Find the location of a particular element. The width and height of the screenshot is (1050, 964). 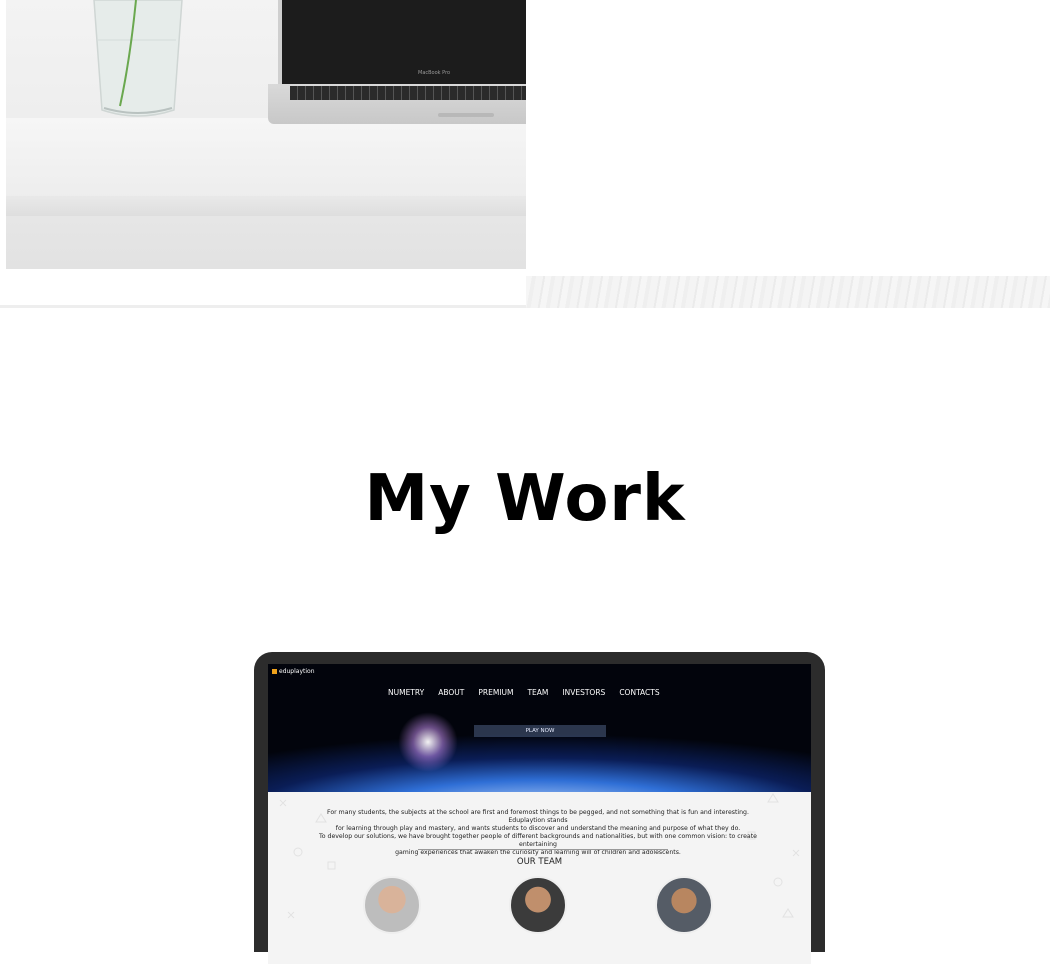

laptop-screen is located at coordinates (402, 42).